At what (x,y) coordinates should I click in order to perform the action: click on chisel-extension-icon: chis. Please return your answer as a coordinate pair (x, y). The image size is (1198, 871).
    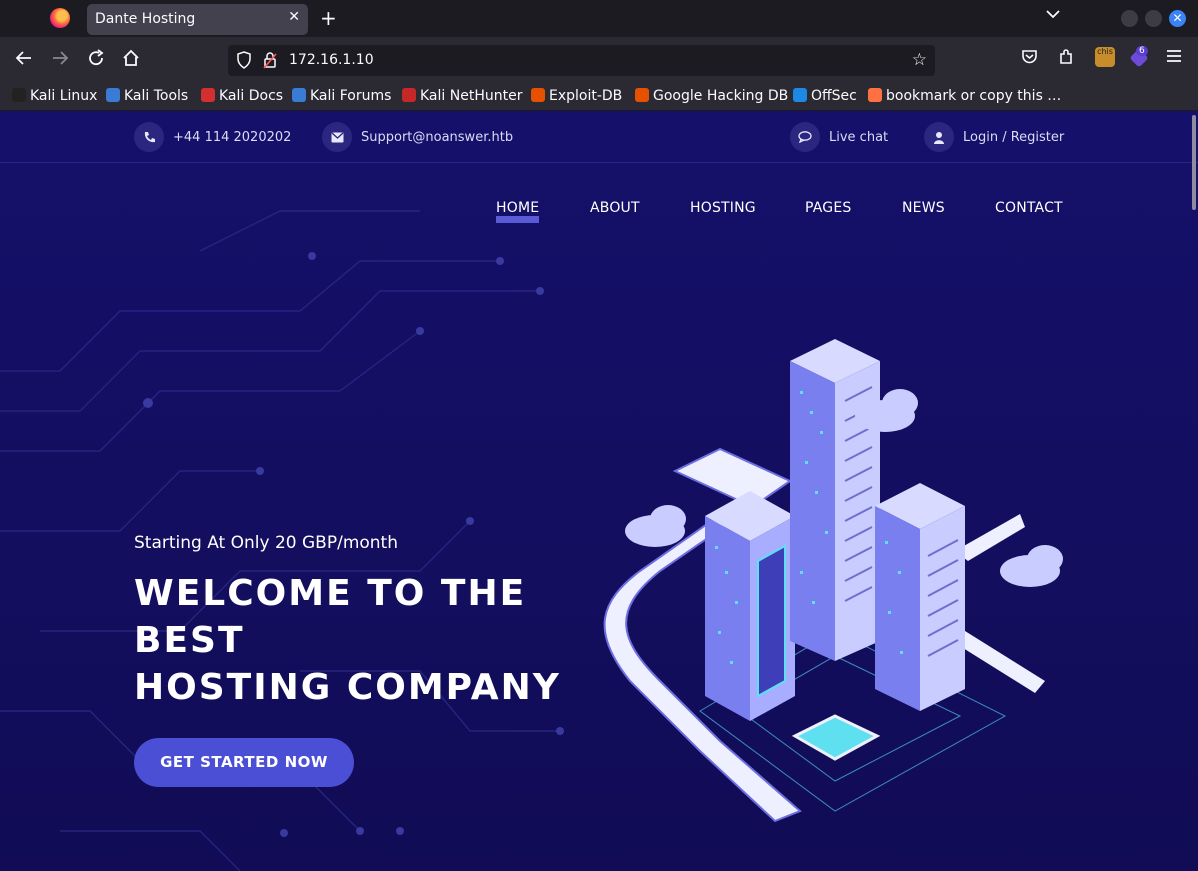
    Looking at the image, I should click on (1105, 57).